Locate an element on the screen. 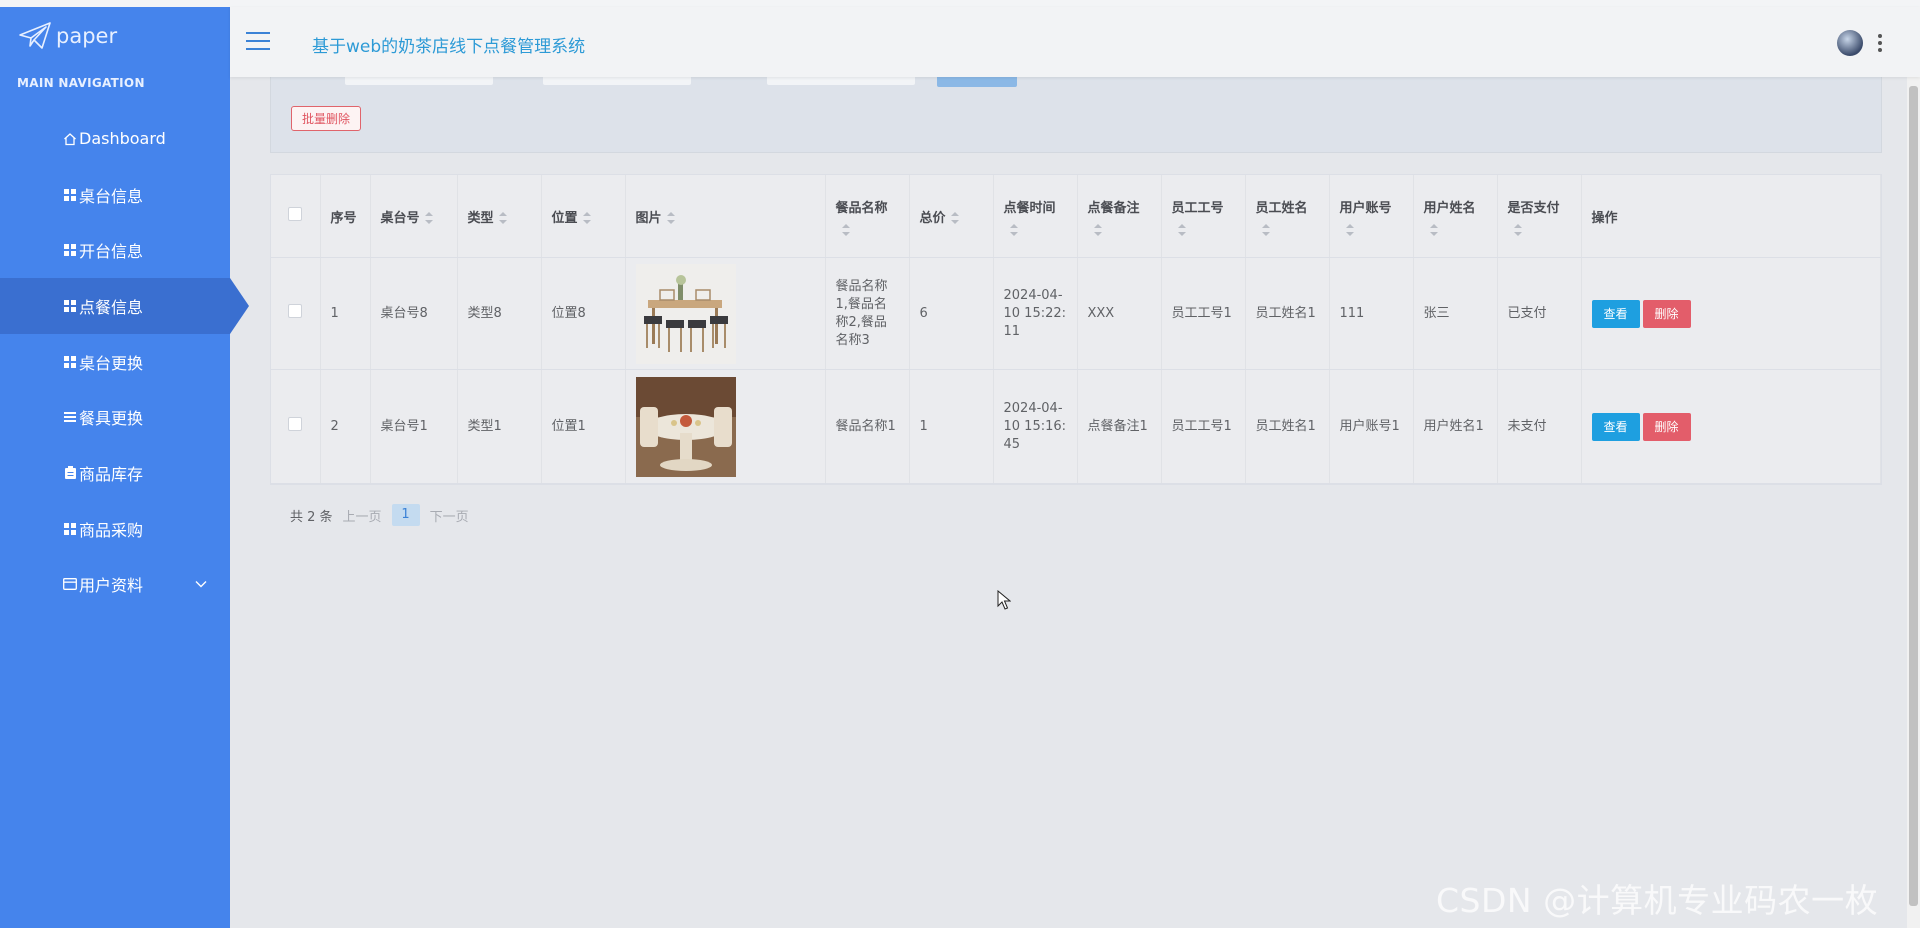 The image size is (1920, 928). more-vertical-icon is located at coordinates (1880, 43).